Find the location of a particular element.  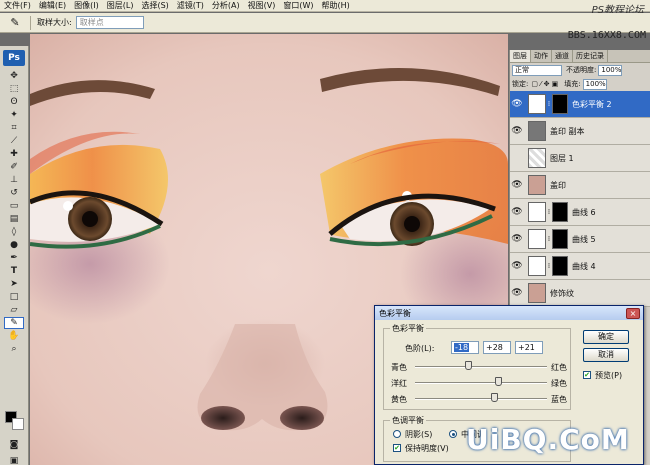

type-tool-icon: T is located at coordinates (14, 271).